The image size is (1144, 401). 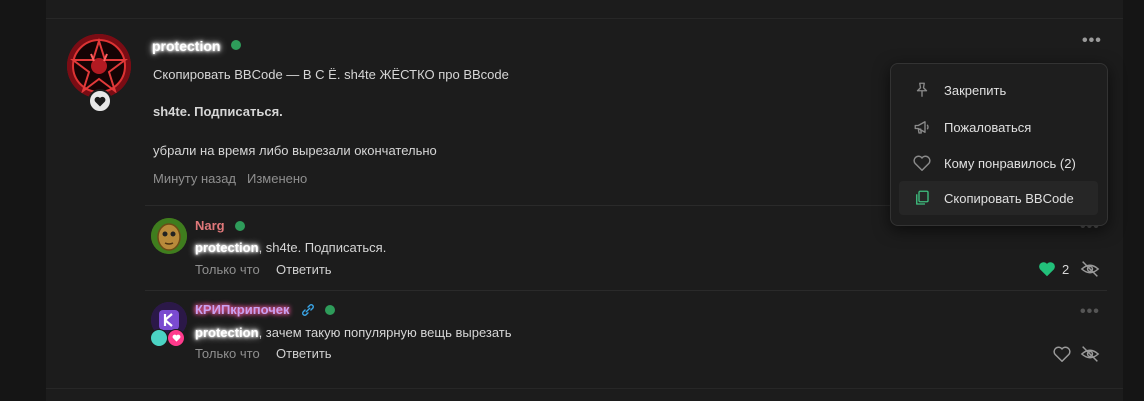 I want to click on menu-item-pin: Закрепить, so click(x=998, y=90).